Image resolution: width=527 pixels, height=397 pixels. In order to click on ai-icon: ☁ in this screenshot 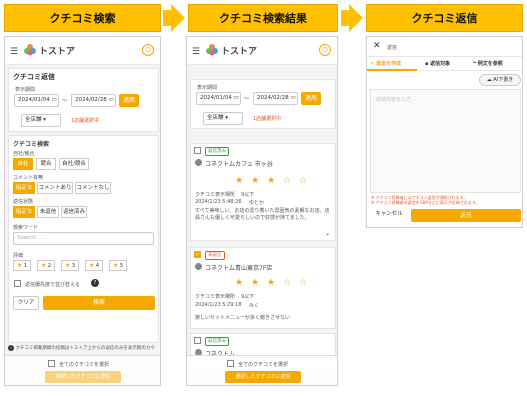, I will do `click(489, 80)`.